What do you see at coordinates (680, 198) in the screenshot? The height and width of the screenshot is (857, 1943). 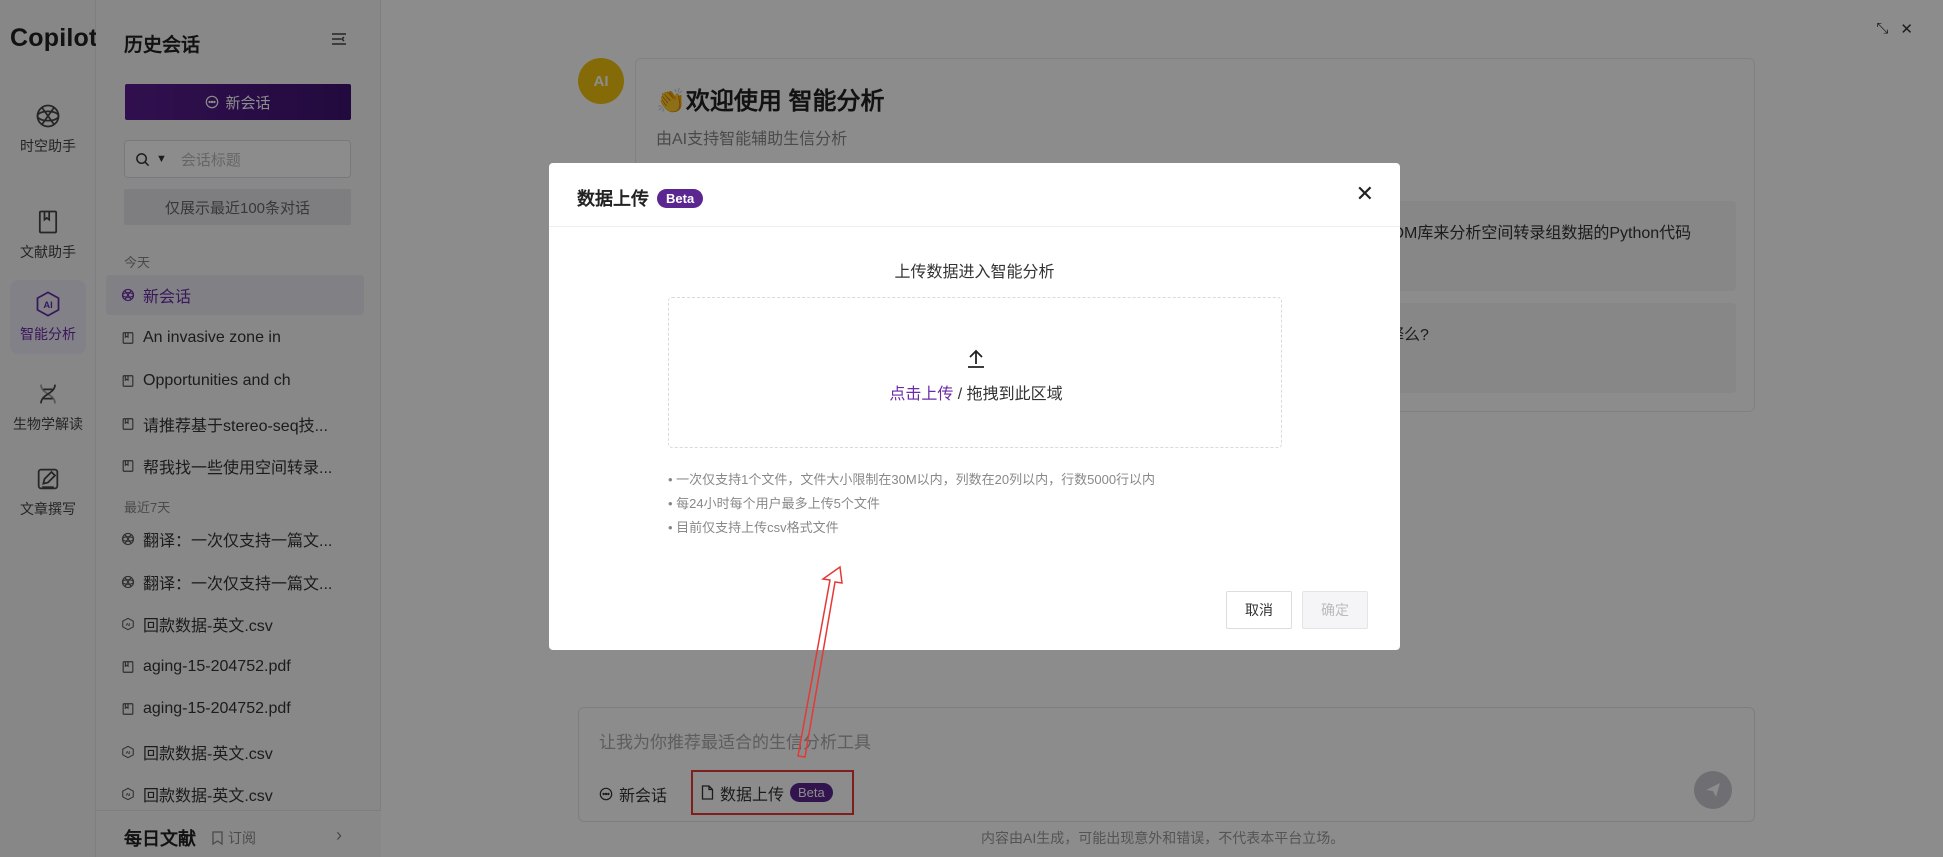 I see `beta-badge: Beta` at bounding box center [680, 198].